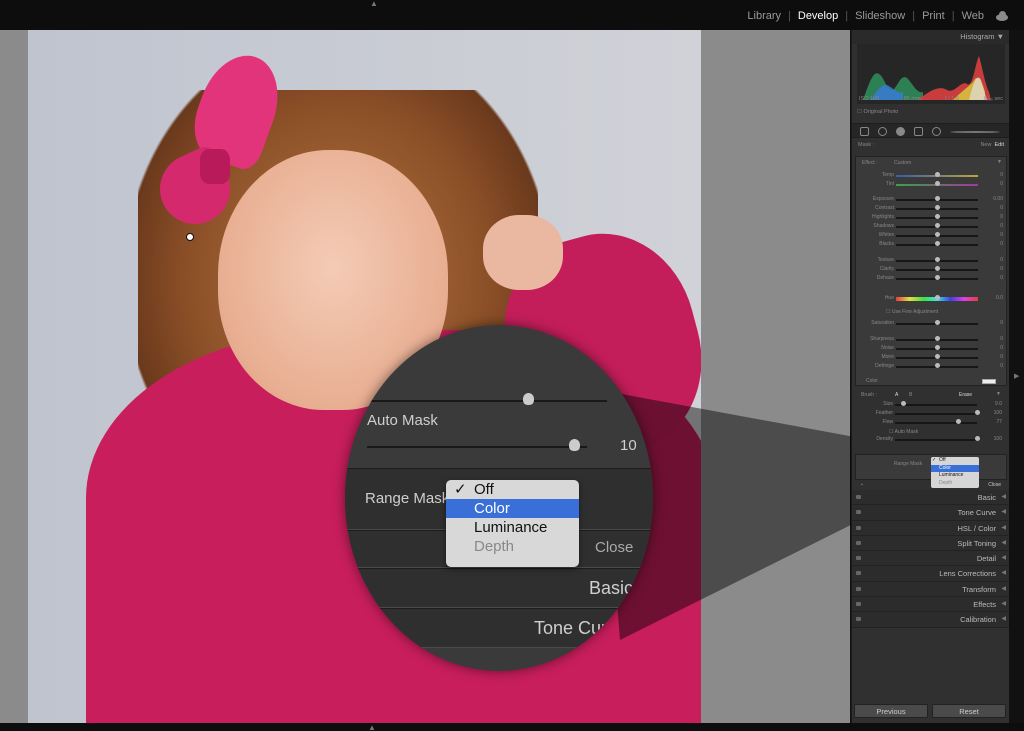  Describe the element at coordinates (989, 381) in the screenshot. I see `color-swatch` at that location.